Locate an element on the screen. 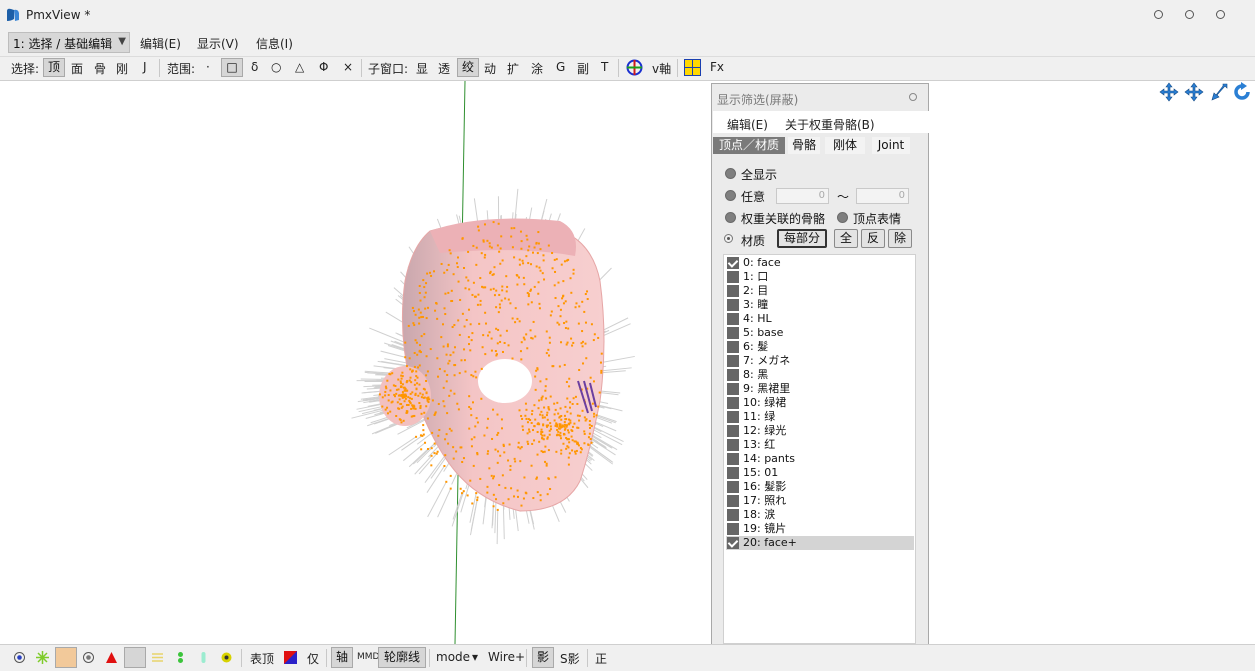 This screenshot has width=1255, height=671. axis-toggle: 轴 is located at coordinates (342, 657).